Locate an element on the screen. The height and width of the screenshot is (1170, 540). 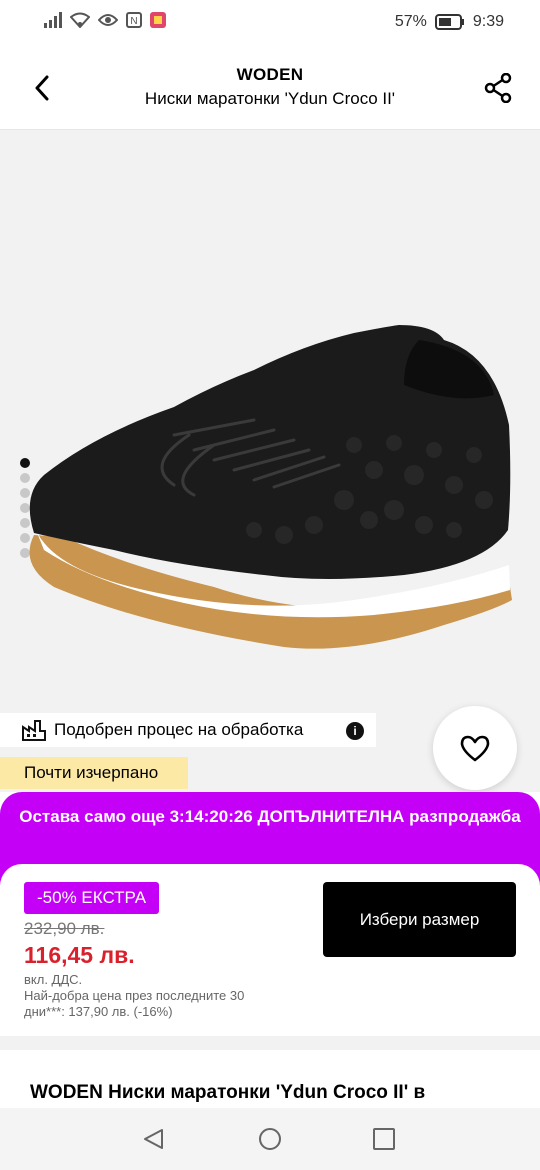
nfc-icon: N is located at coordinates (134, 20).